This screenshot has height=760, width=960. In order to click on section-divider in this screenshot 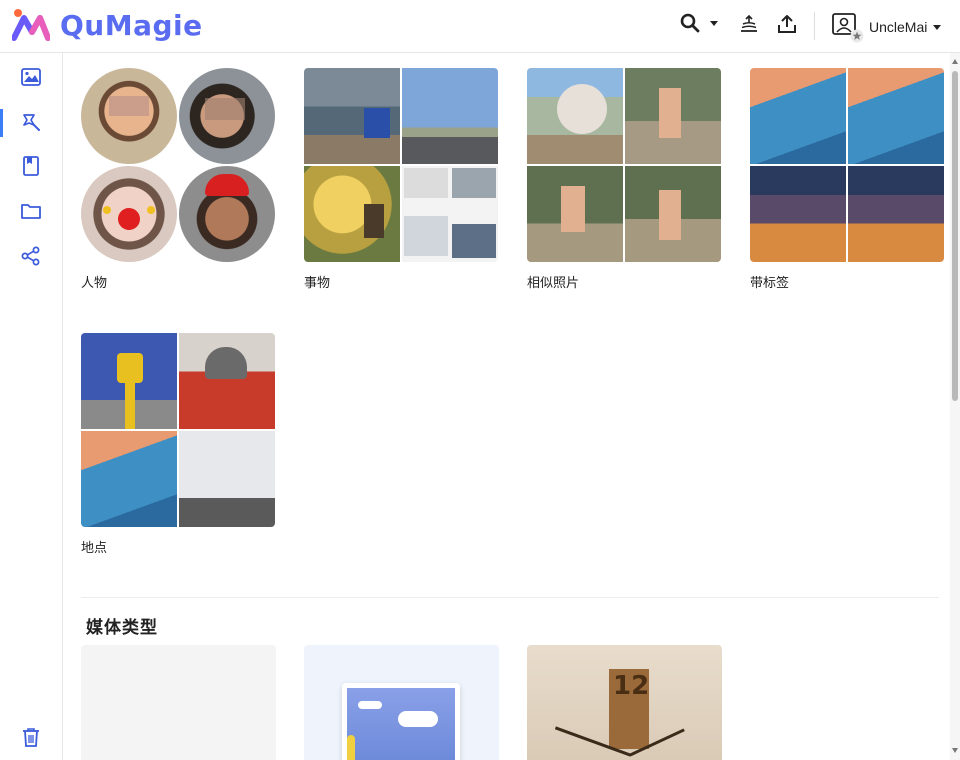, I will do `click(510, 597)`.